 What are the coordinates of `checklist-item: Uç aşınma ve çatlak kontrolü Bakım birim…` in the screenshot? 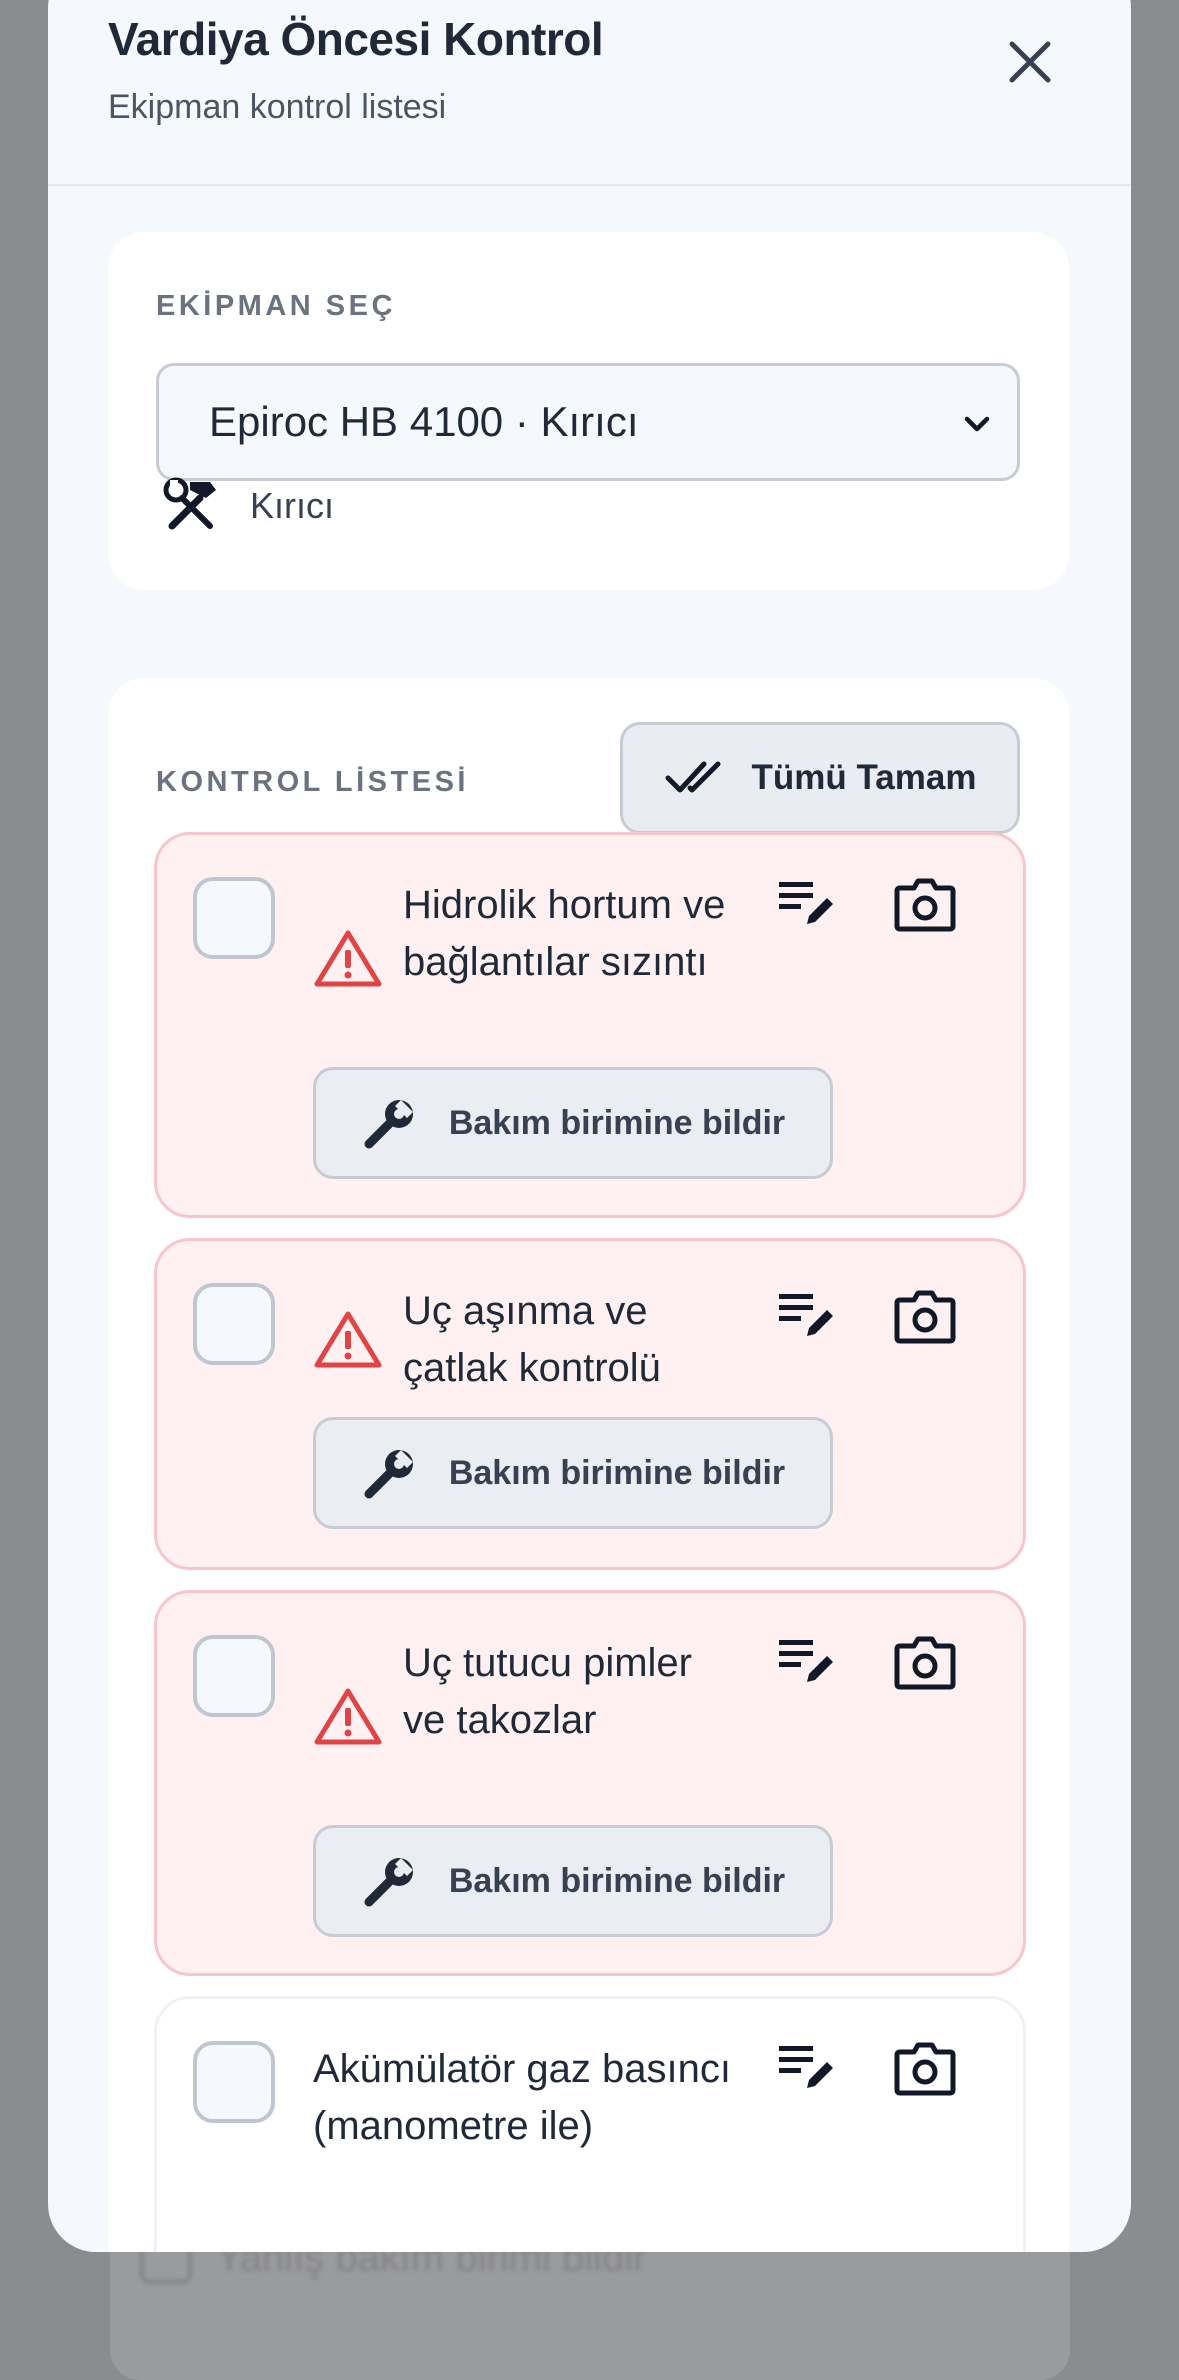 It's located at (590, 1404).